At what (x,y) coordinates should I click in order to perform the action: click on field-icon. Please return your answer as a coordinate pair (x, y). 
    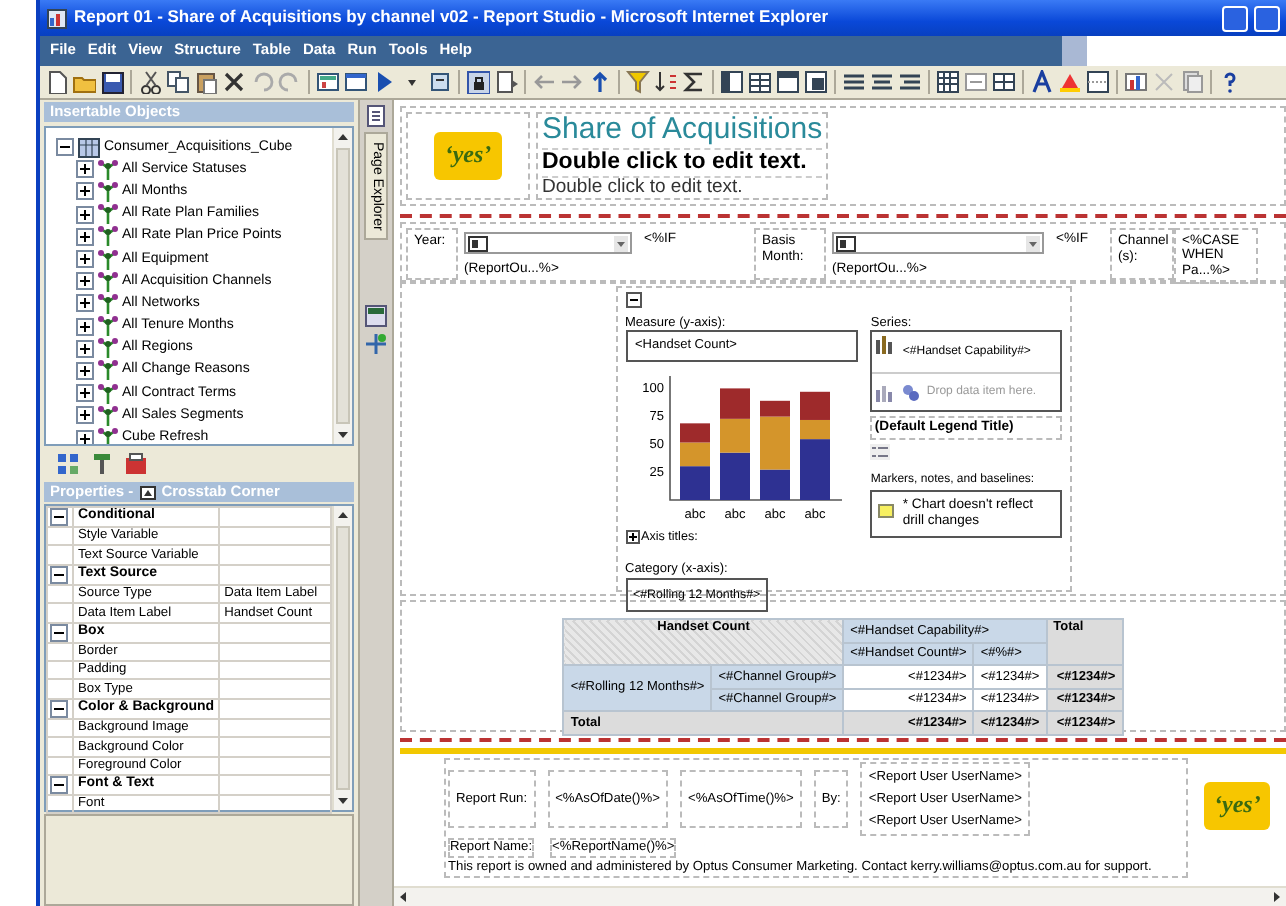
    Looking at the image, I should click on (846, 243).